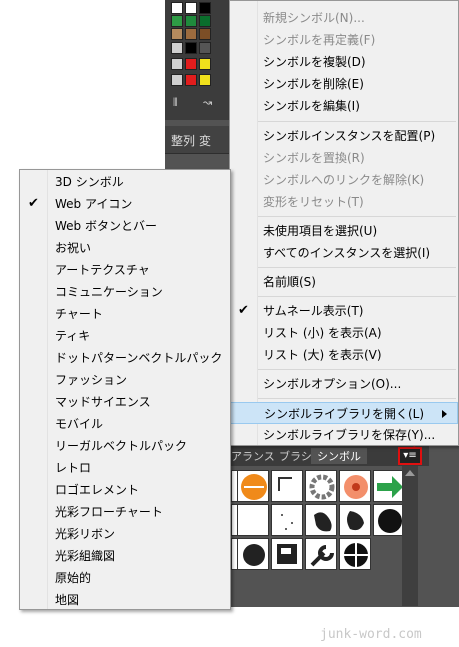 The height and width of the screenshot is (647, 459). What do you see at coordinates (344, 136) in the screenshot?
I see `menu-item-place-instance: シンボルインスタンスを配置(P)` at bounding box center [344, 136].